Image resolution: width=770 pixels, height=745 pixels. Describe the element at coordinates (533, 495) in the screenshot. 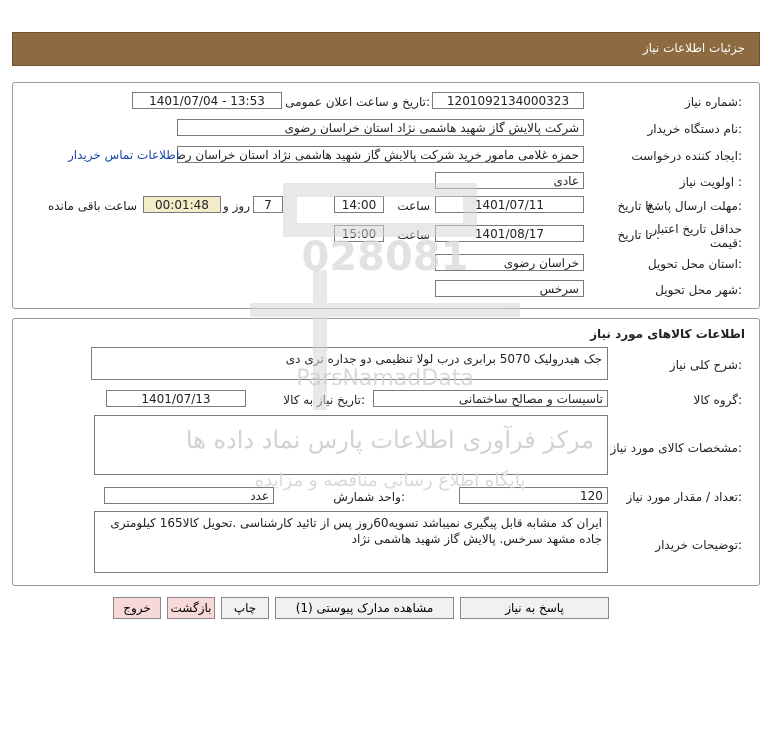

I see `quantity-field: 120` at that location.